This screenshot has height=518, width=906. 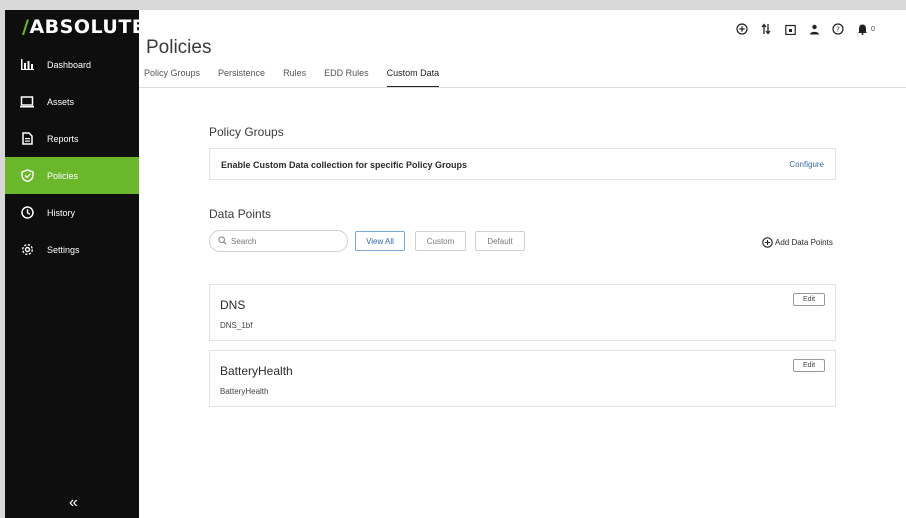 I want to click on search-box, so click(x=278, y=241).